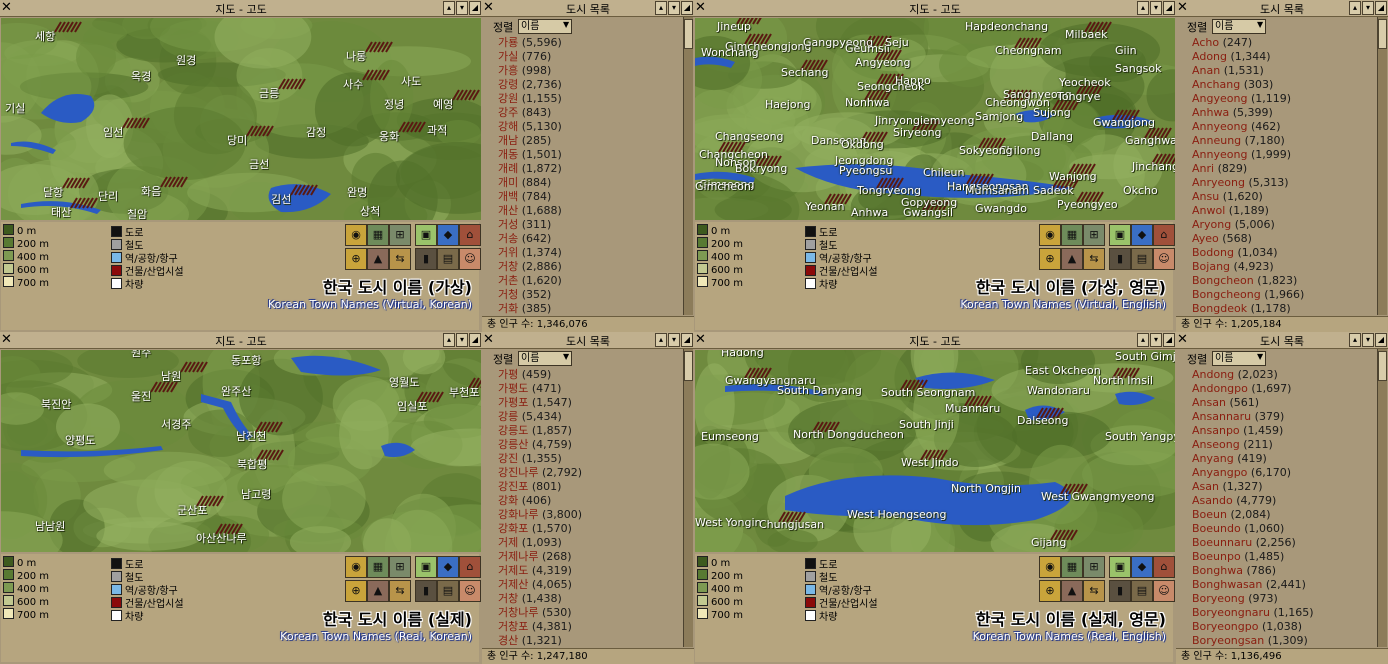 This screenshot has width=1388, height=664. Describe the element at coordinates (1042, 420) in the screenshot. I see `map-town-label: Dalseong` at that location.